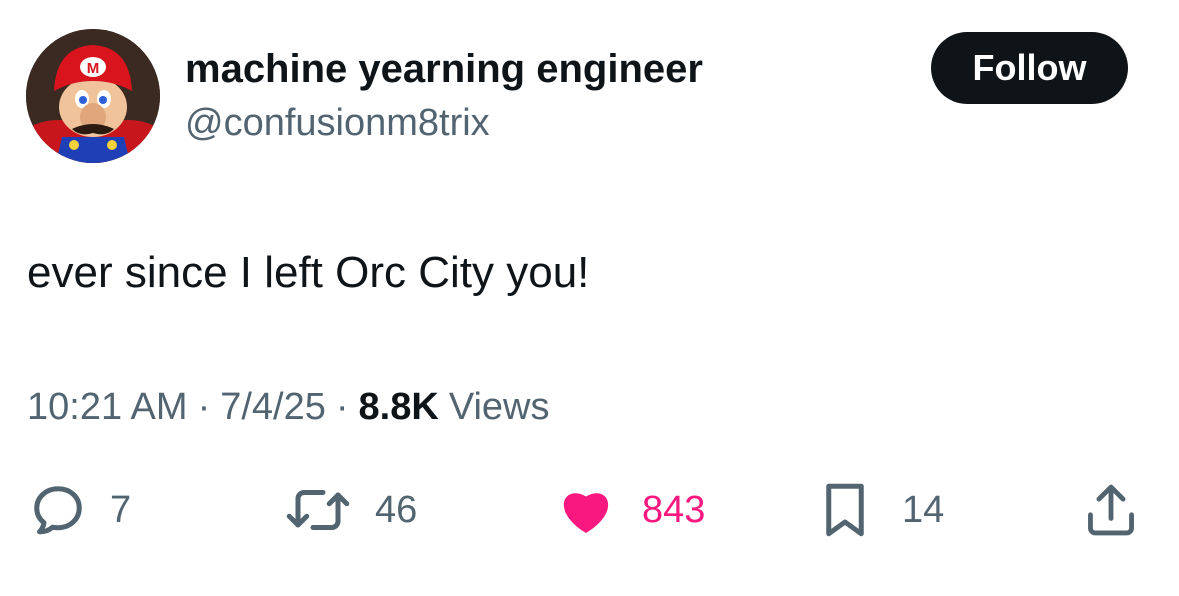 This screenshot has height=596, width=1179. Describe the element at coordinates (93, 68) in the screenshot. I see `svg-text: M` at that location.